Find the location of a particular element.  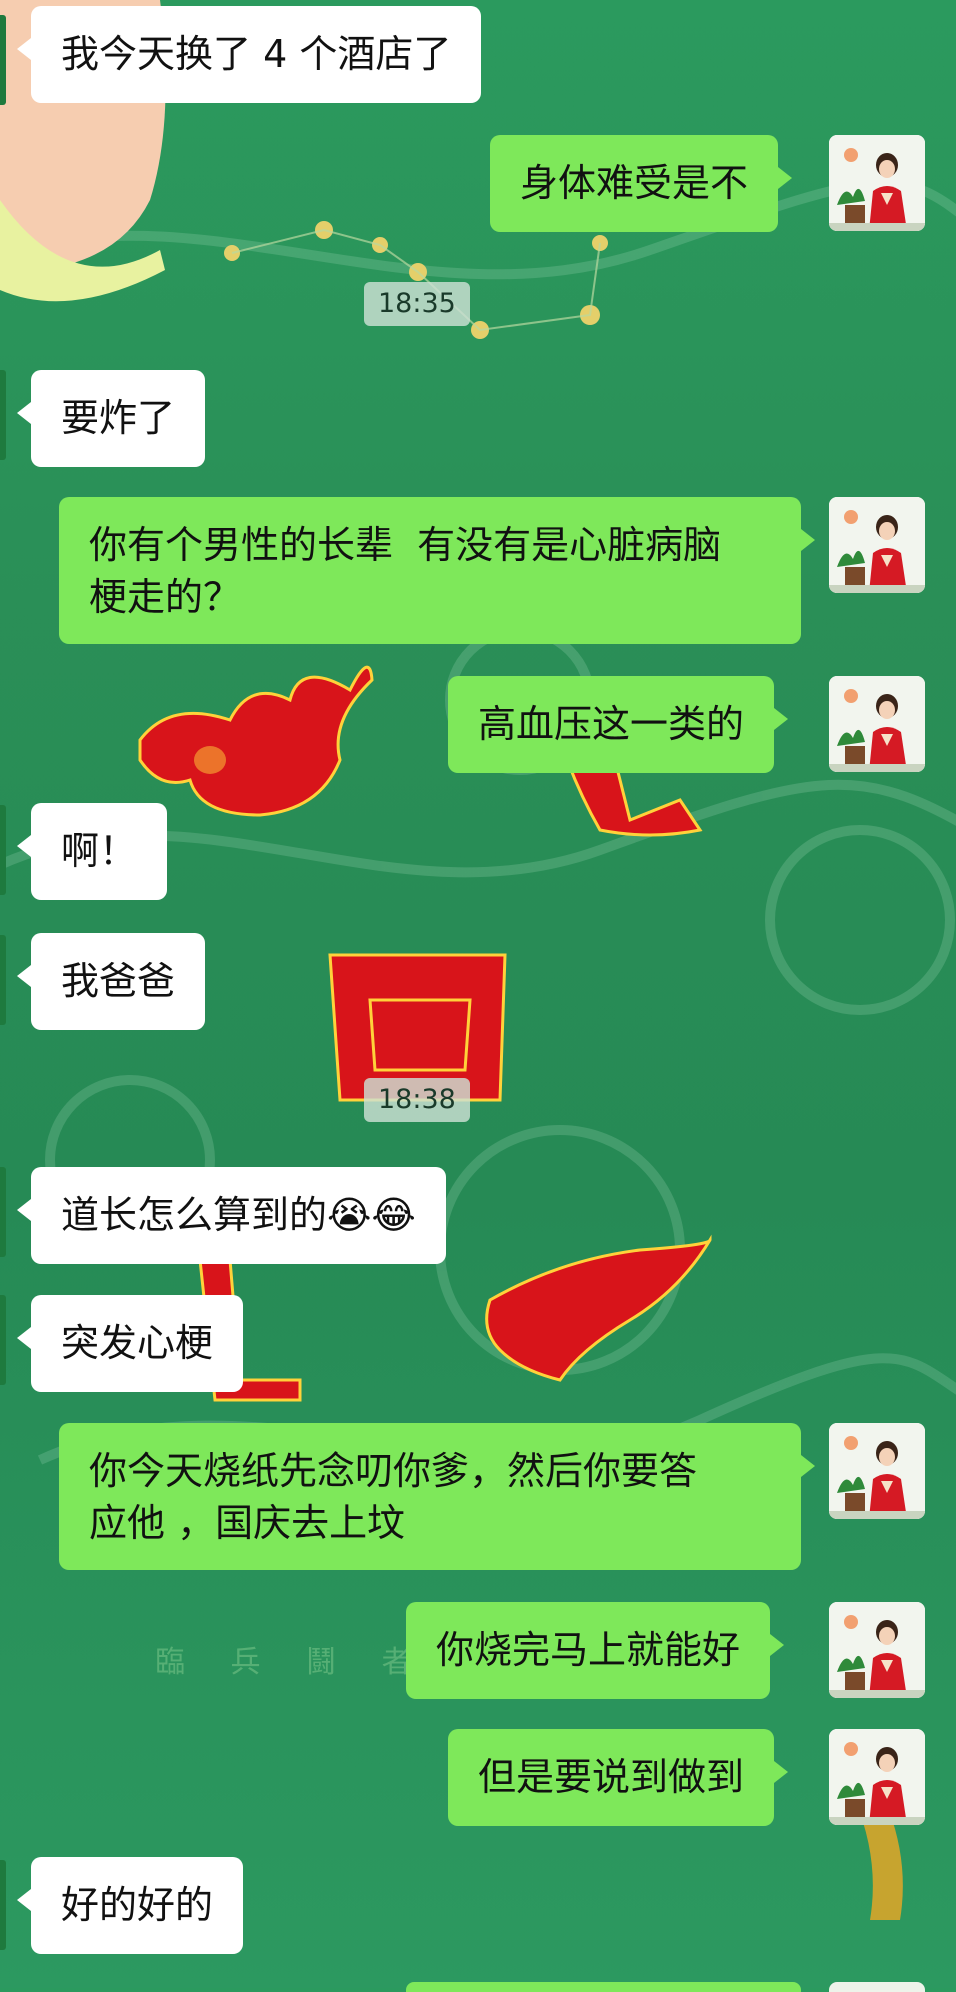

timestamp: 18:38 is located at coordinates (417, 1100).